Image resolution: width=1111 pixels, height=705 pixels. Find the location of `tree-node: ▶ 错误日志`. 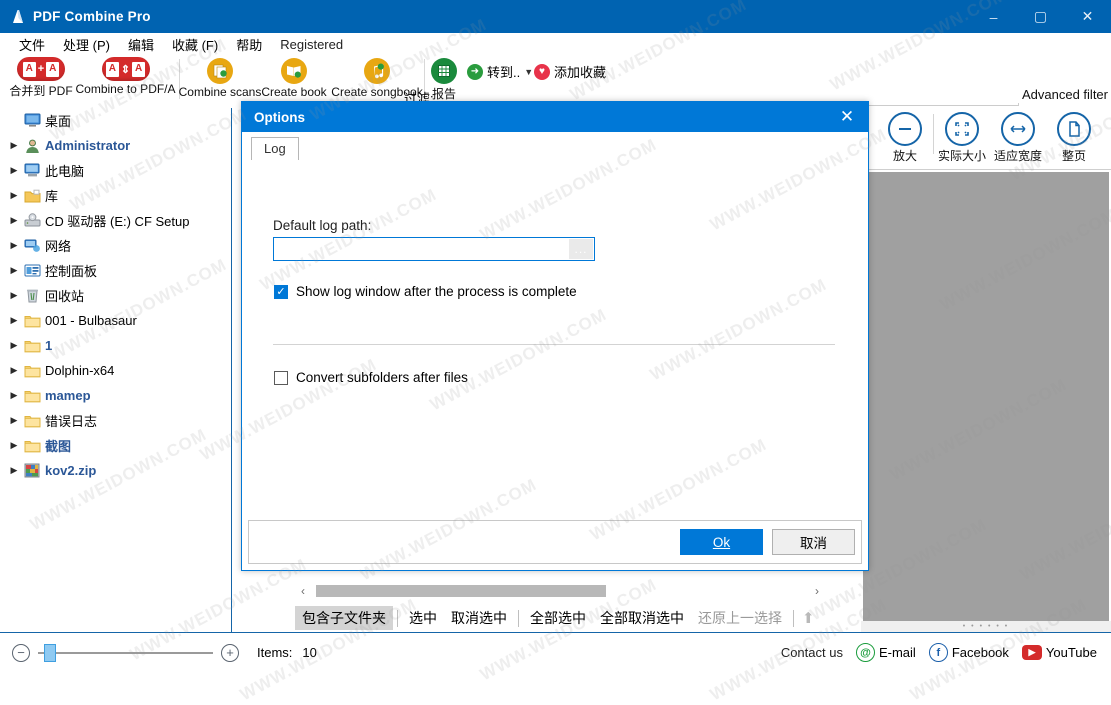

tree-node: ▶ 错误日志 is located at coordinates (115, 420).